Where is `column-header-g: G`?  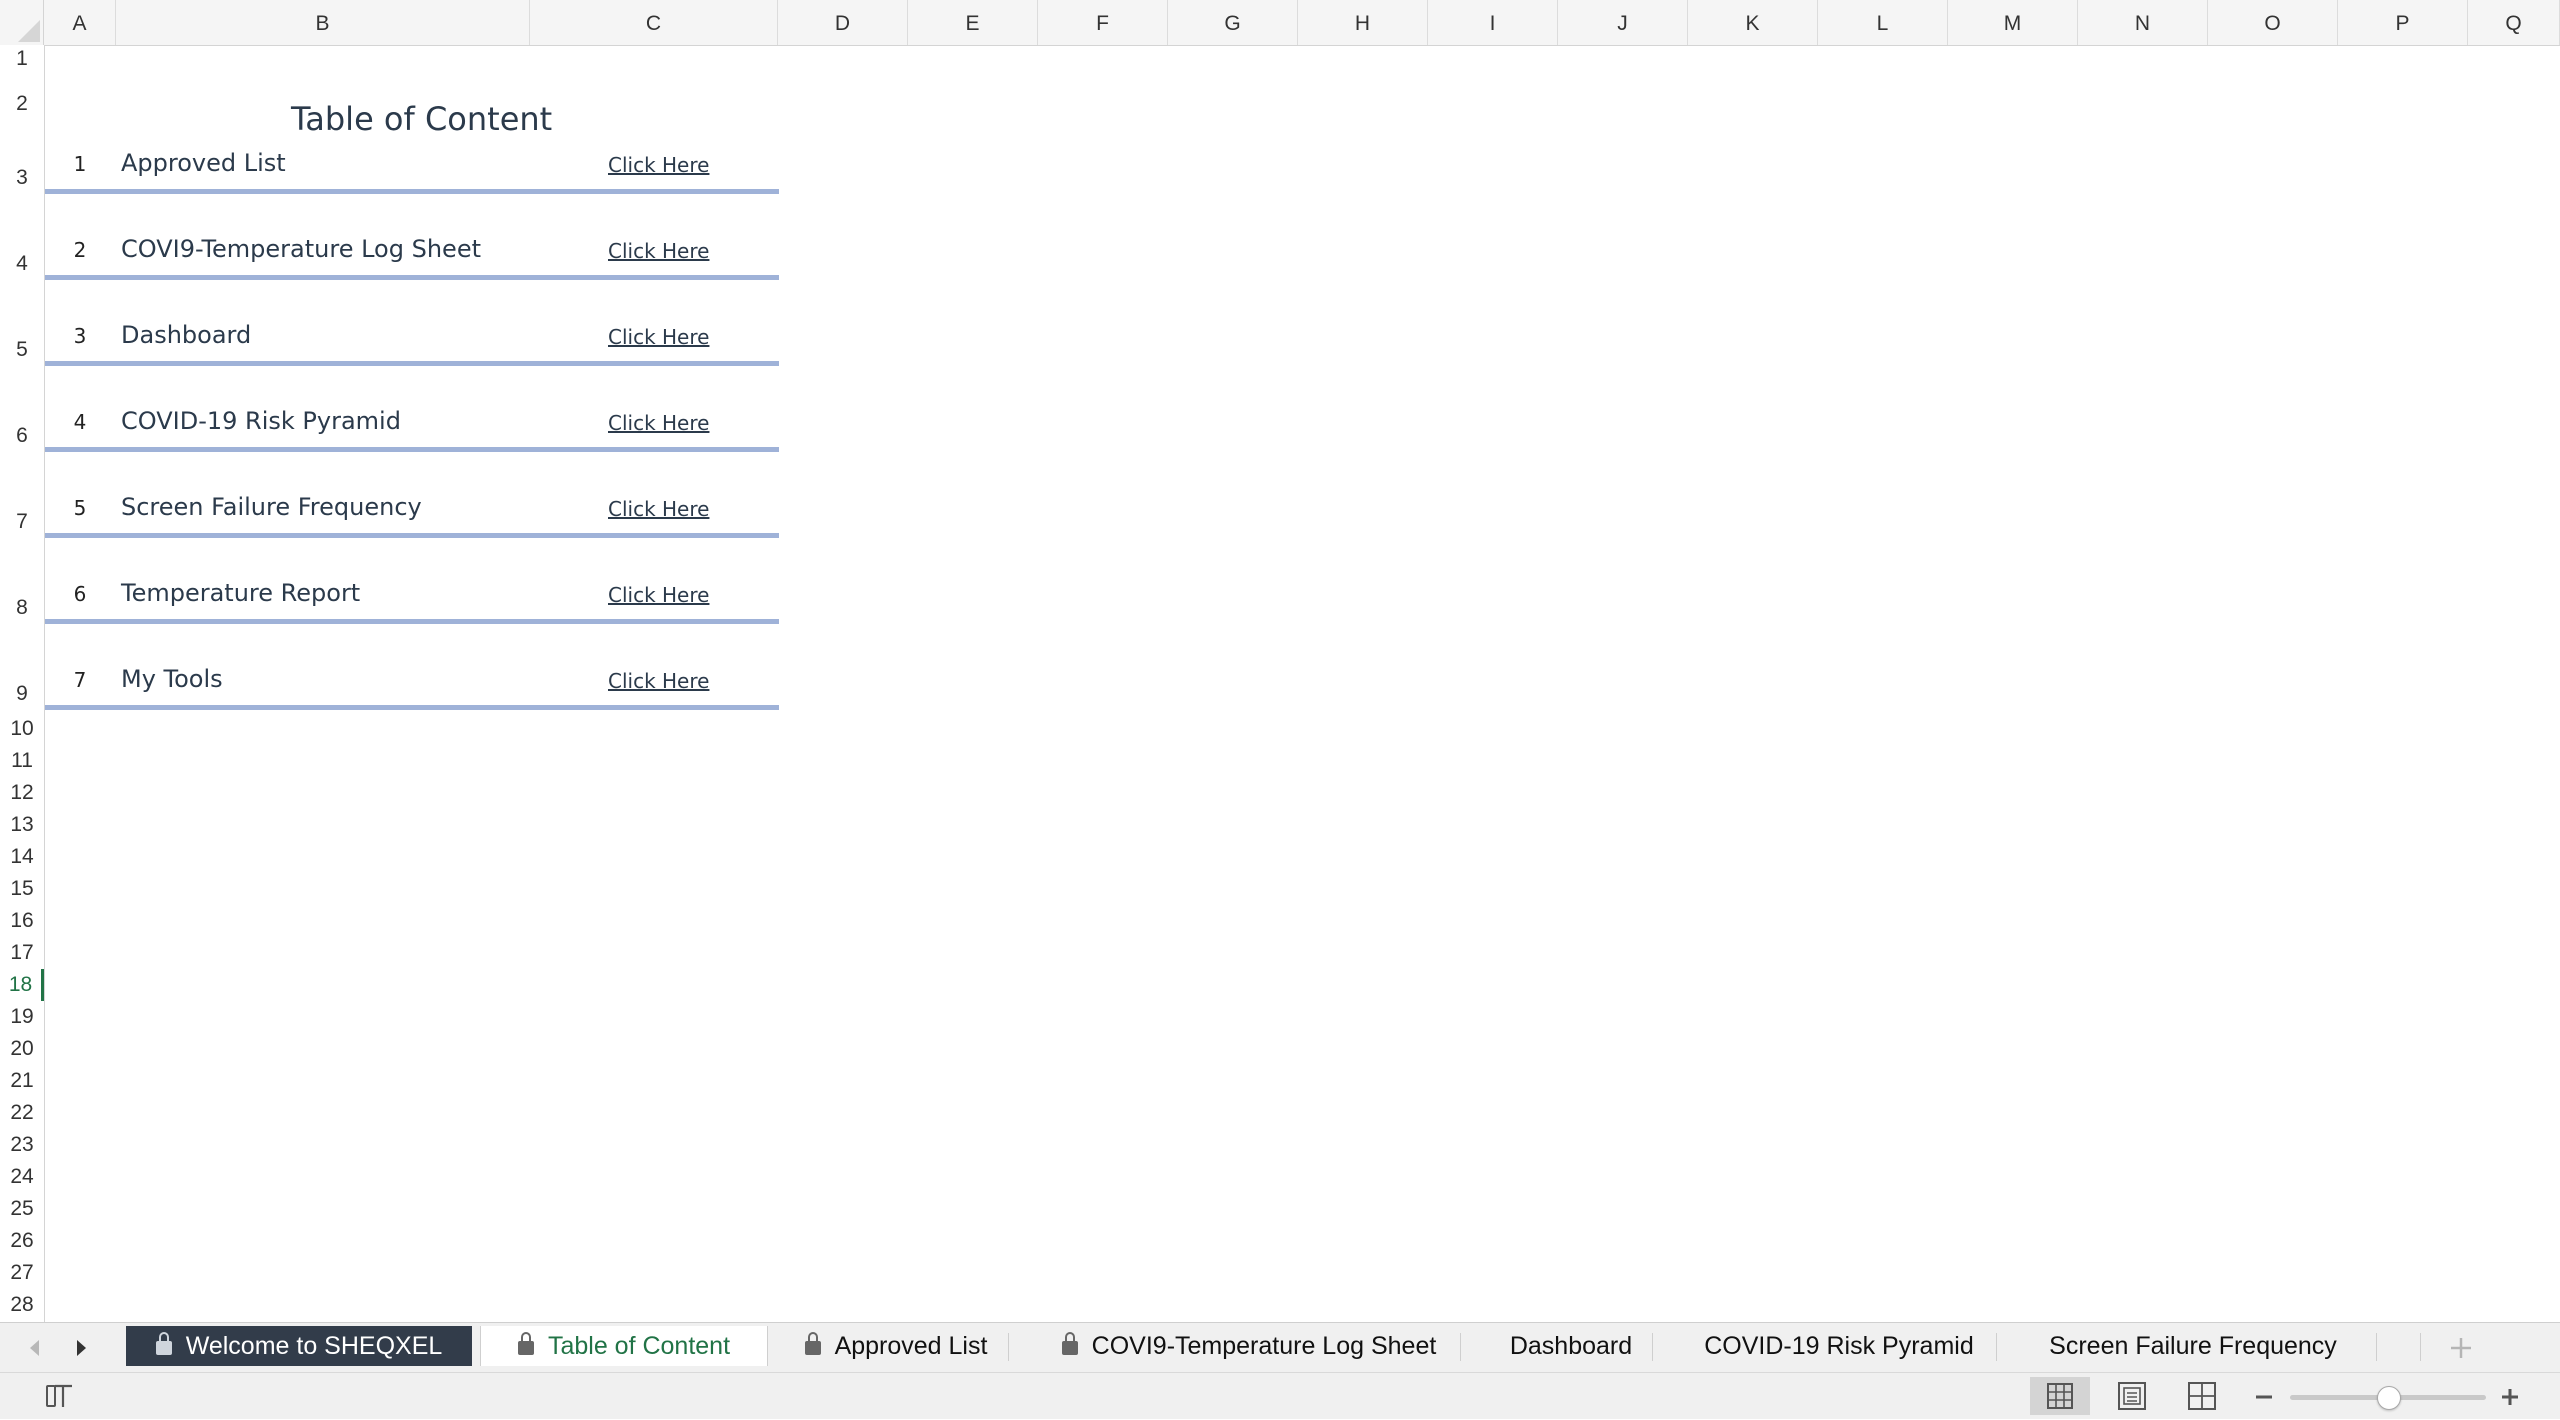 column-header-g: G is located at coordinates (1233, 22).